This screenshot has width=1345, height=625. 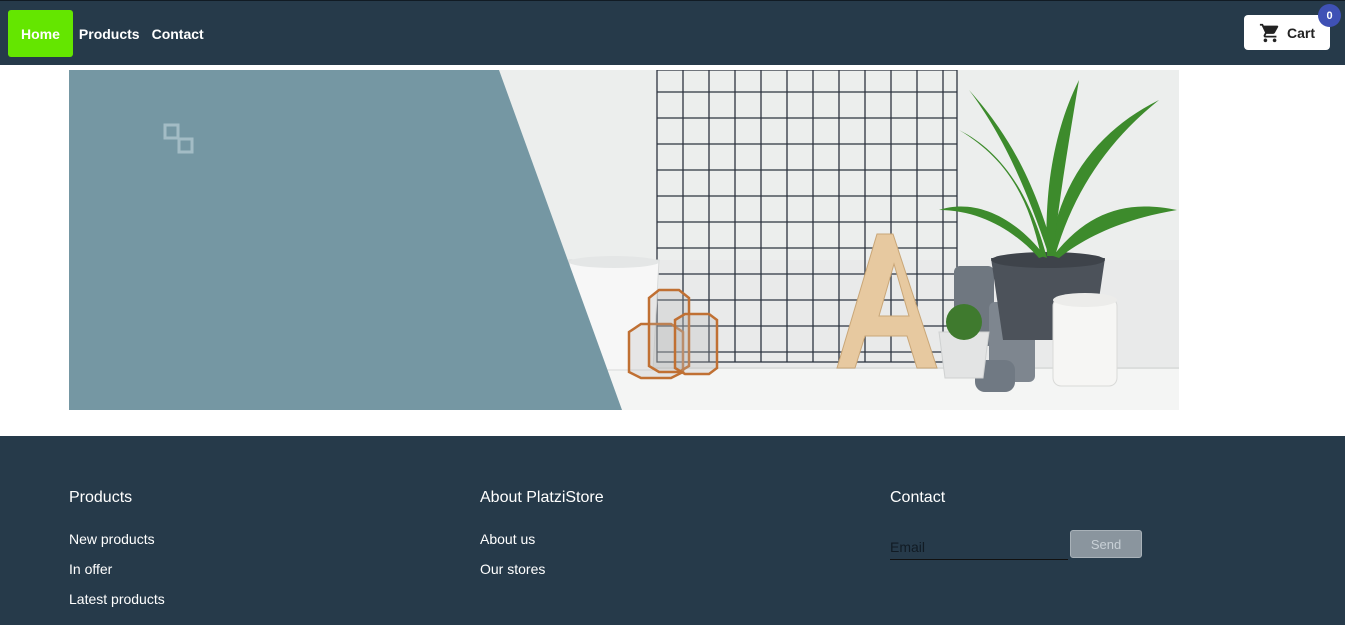 What do you see at coordinates (542, 497) in the screenshot?
I see `footer-about-title: About PlatziStore` at bounding box center [542, 497].